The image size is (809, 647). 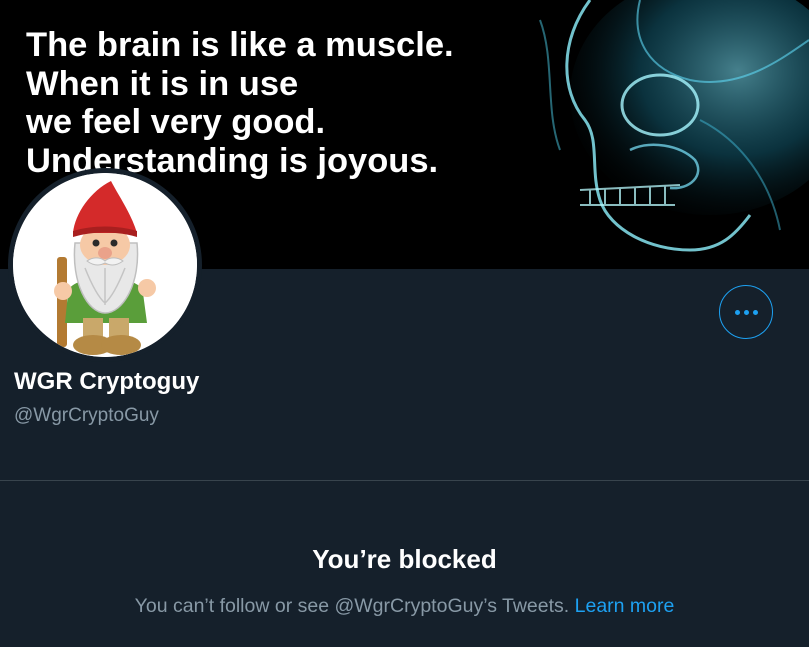 What do you see at coordinates (176, 122) in the screenshot?
I see `banner-quote-line: we feel very good.` at bounding box center [176, 122].